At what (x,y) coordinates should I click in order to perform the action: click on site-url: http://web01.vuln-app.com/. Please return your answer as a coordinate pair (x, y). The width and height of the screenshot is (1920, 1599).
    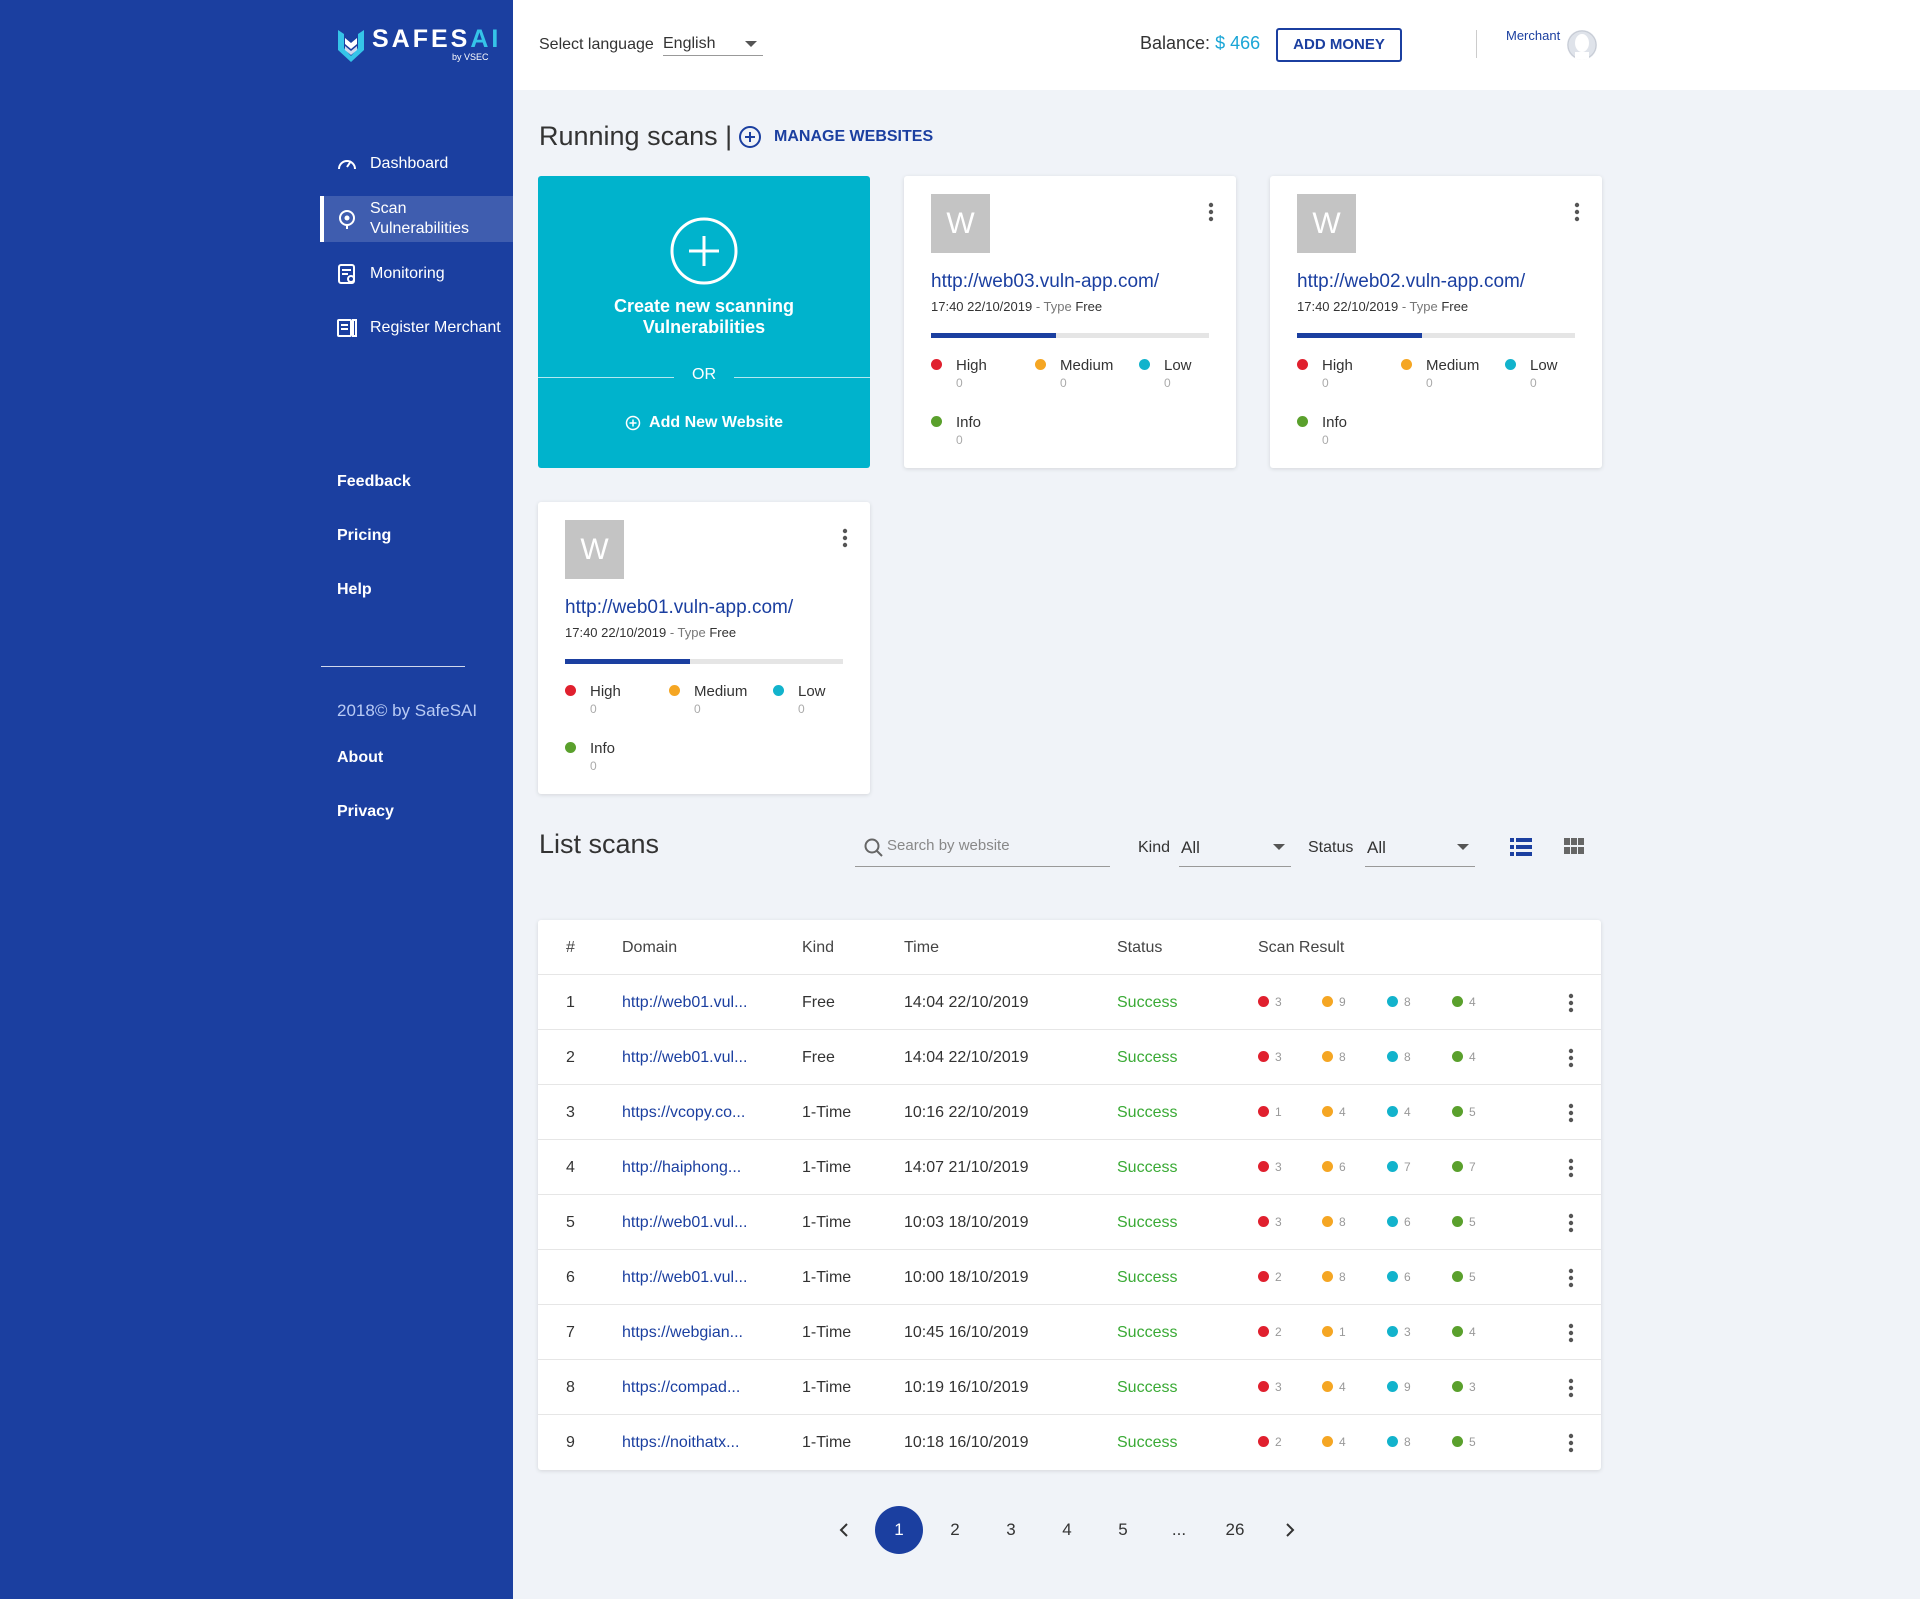
    Looking at the image, I should click on (679, 608).